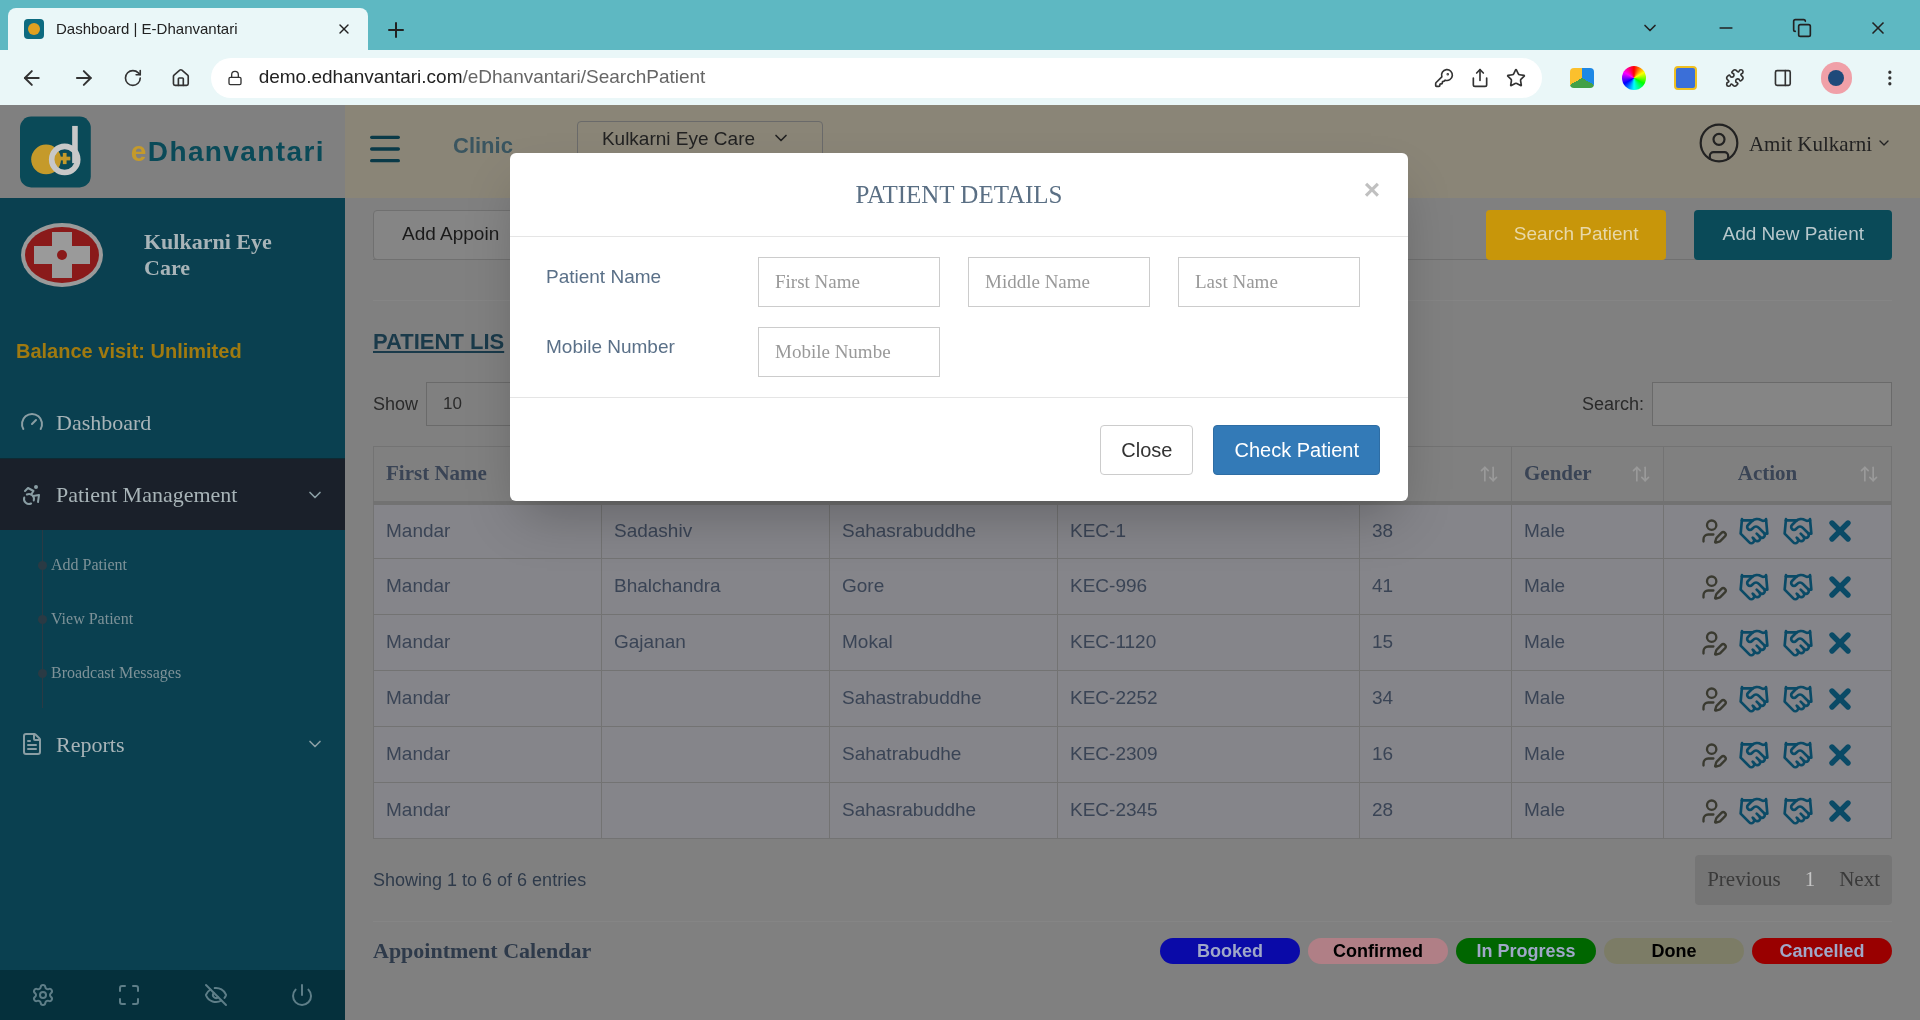 This screenshot has height=1020, width=1920. Describe the element at coordinates (129, 351) in the screenshot. I see `balance-text: Balance visit: Unlimited` at that location.